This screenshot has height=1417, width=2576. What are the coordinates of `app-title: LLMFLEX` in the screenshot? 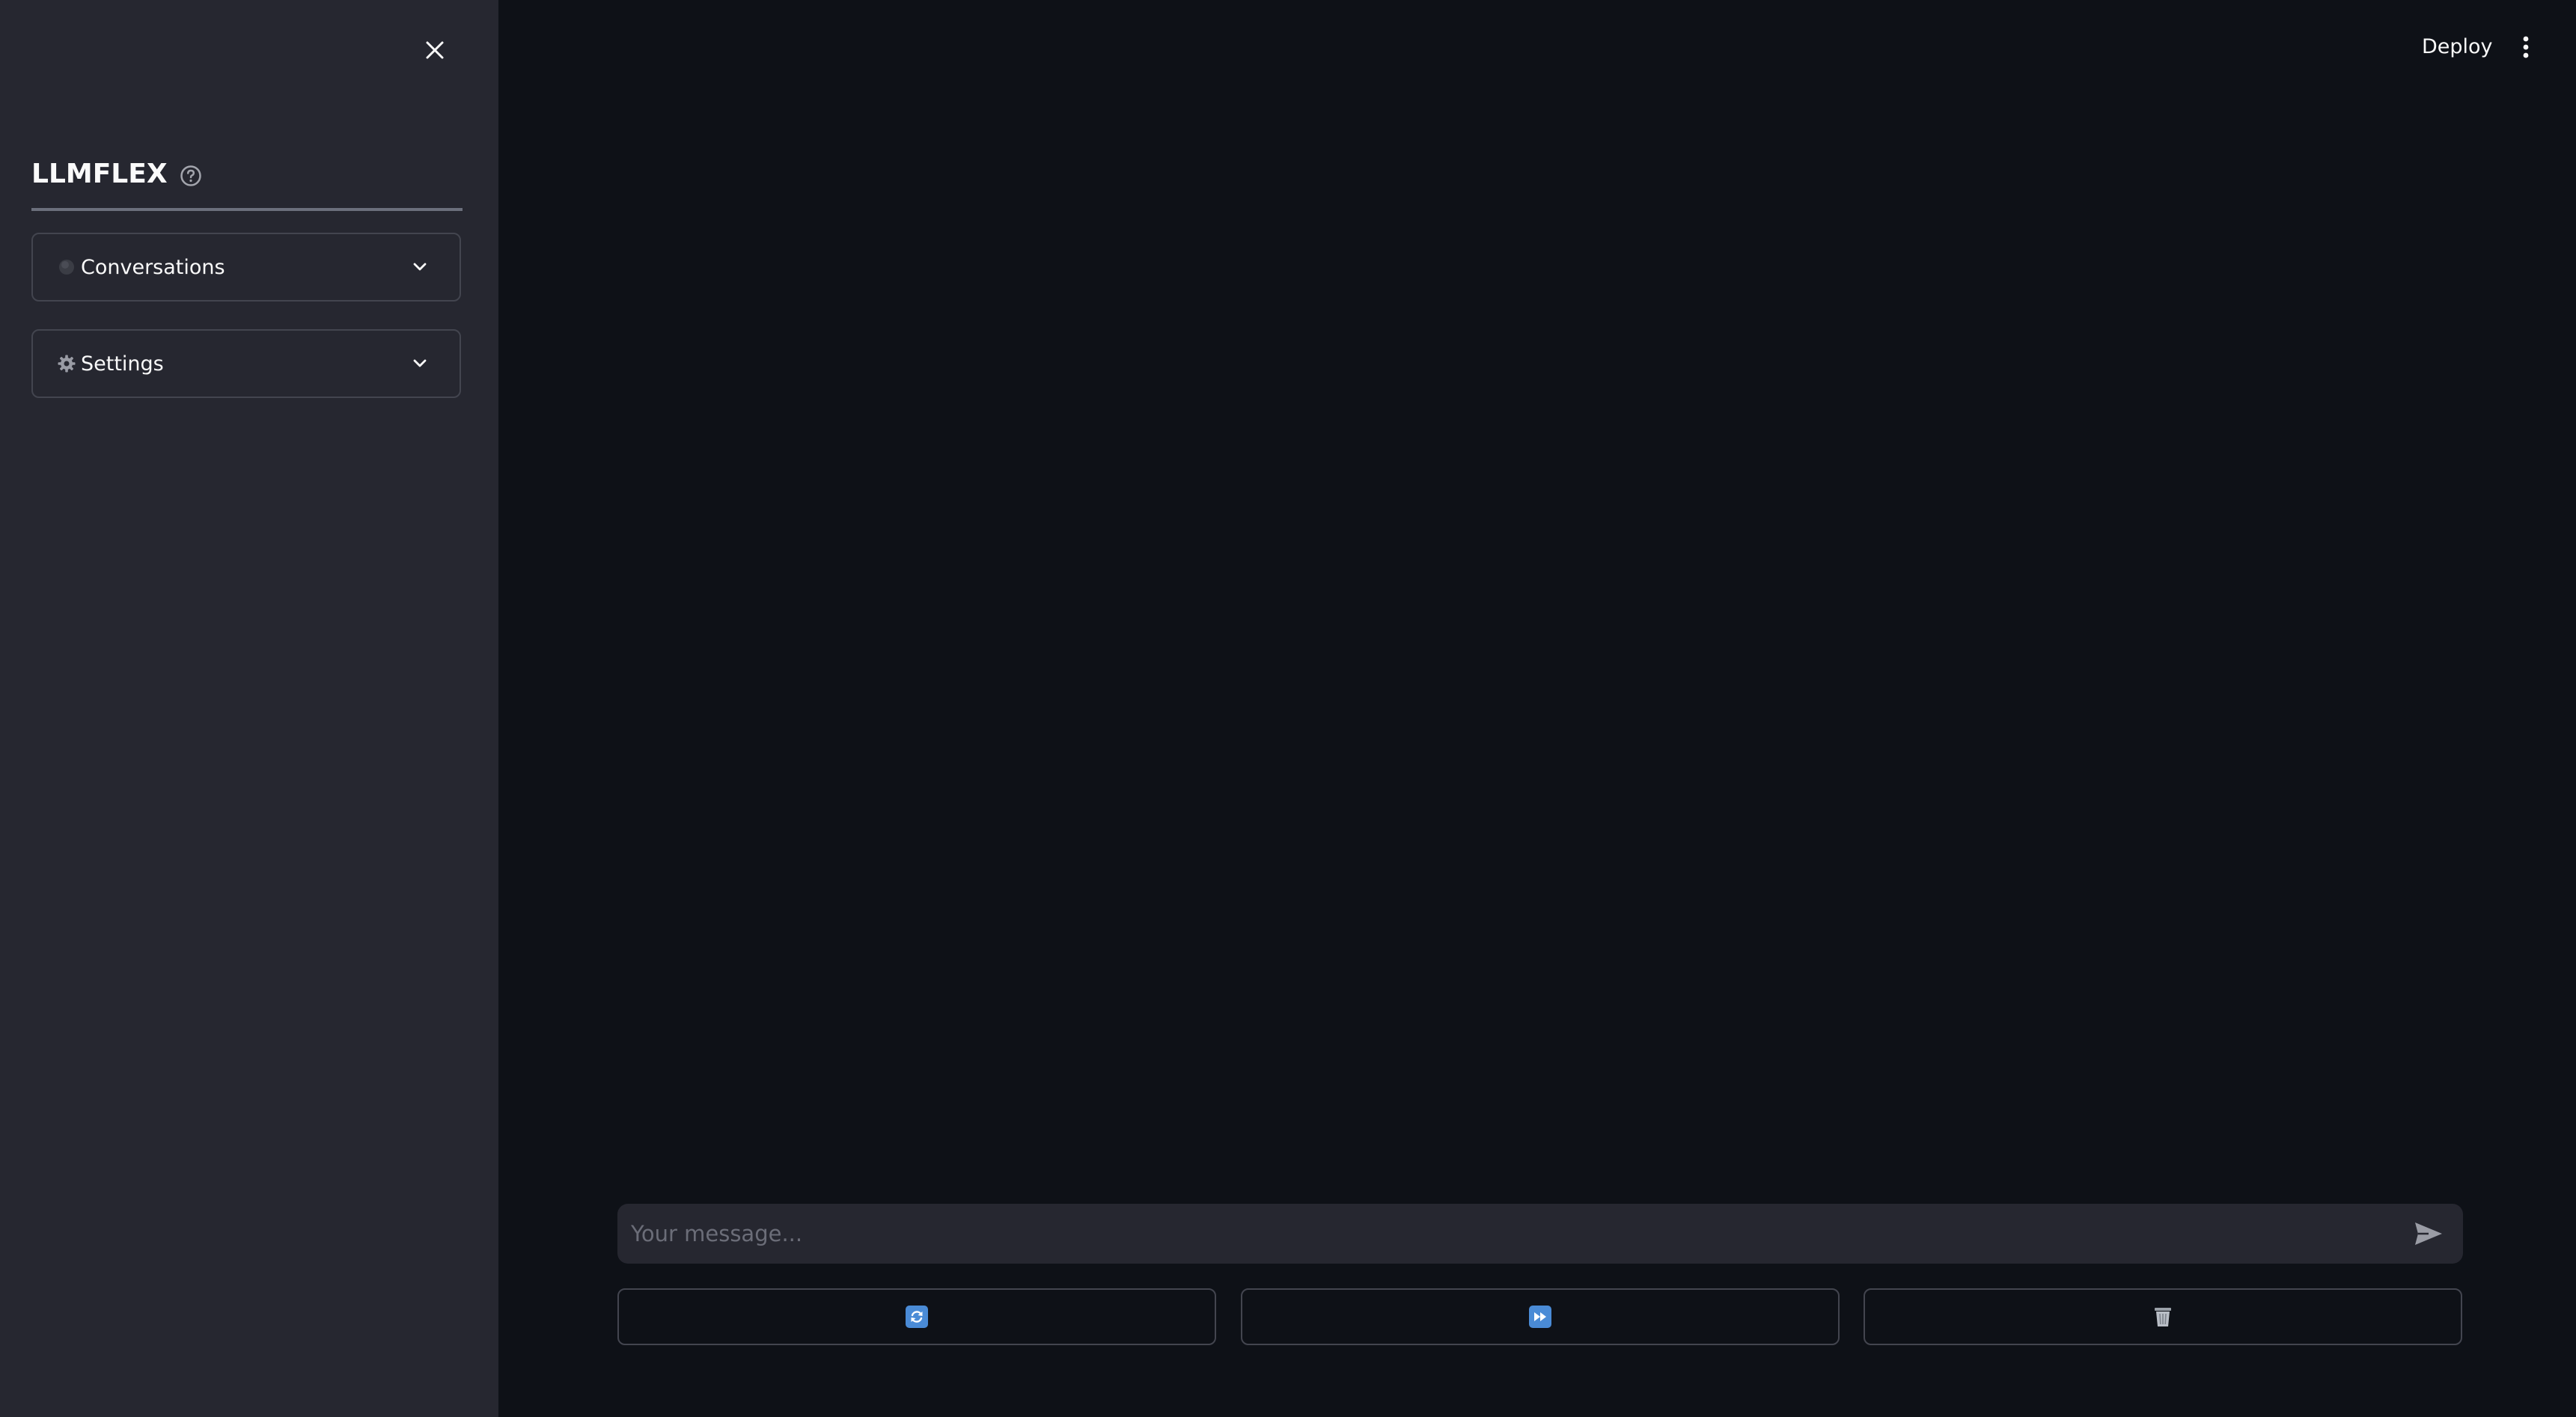 It's located at (100, 174).